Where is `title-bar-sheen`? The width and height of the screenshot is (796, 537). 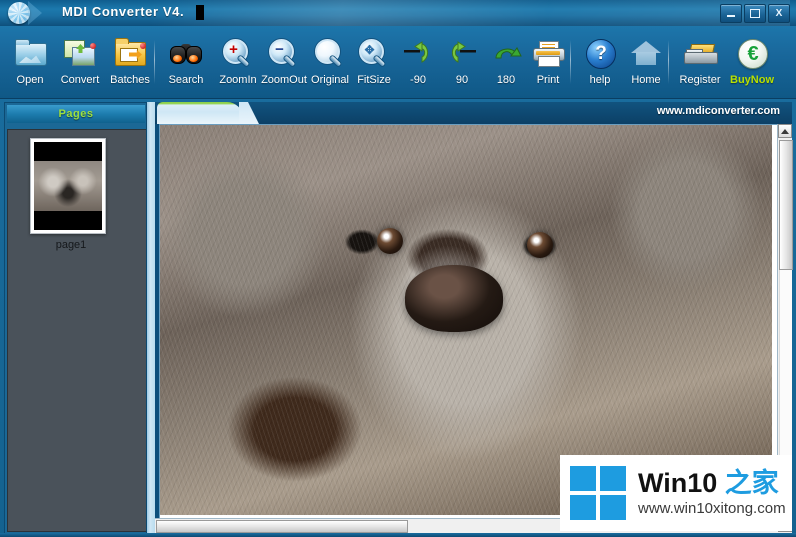
title-bar-sheen is located at coordinates (470, 13).